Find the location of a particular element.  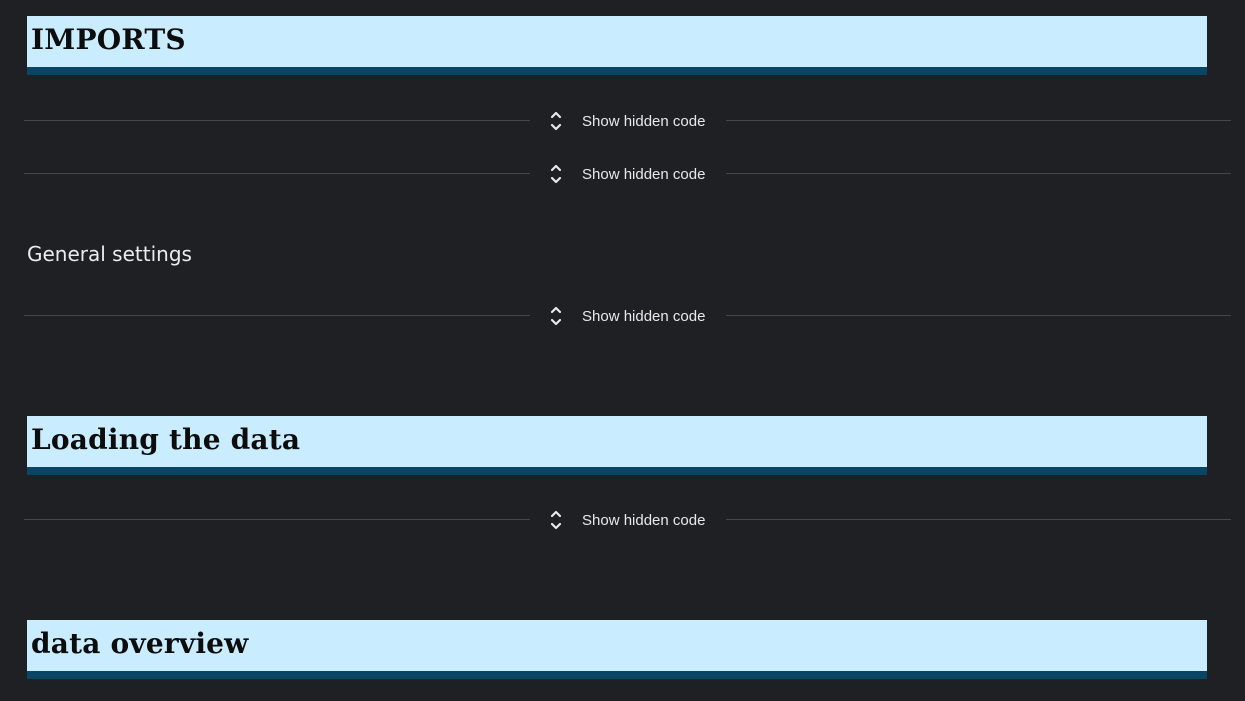

section-title: data overview is located at coordinates (140, 643).